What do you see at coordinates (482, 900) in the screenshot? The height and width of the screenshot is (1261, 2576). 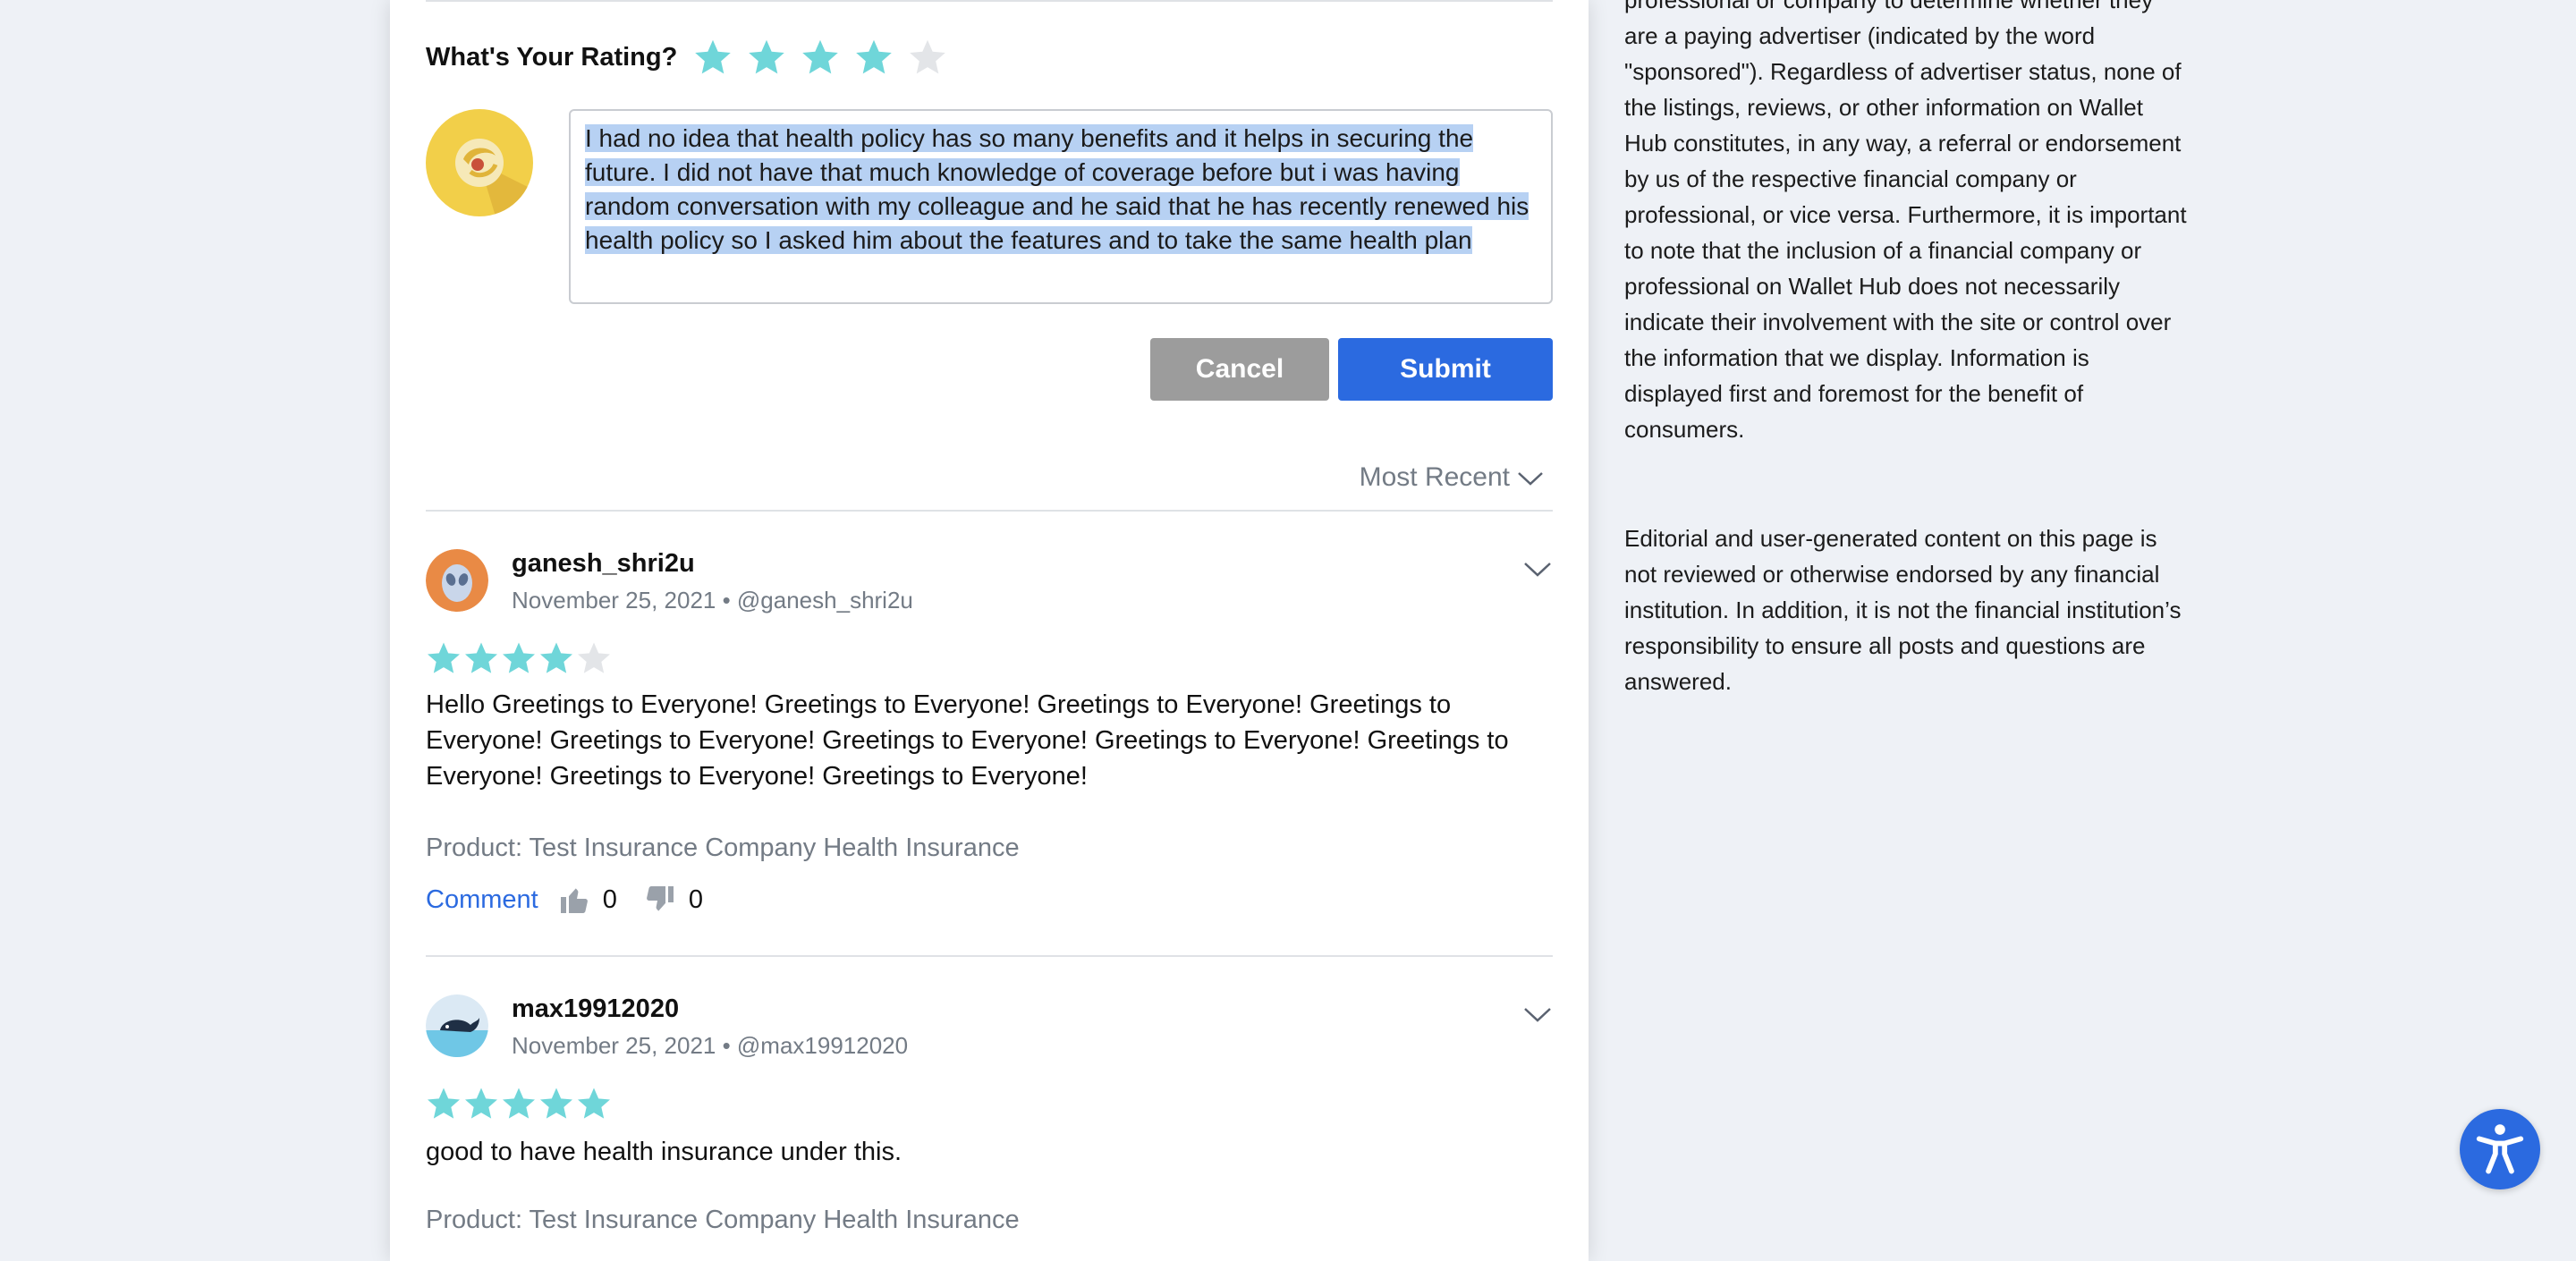 I see `comment-link: Comment` at bounding box center [482, 900].